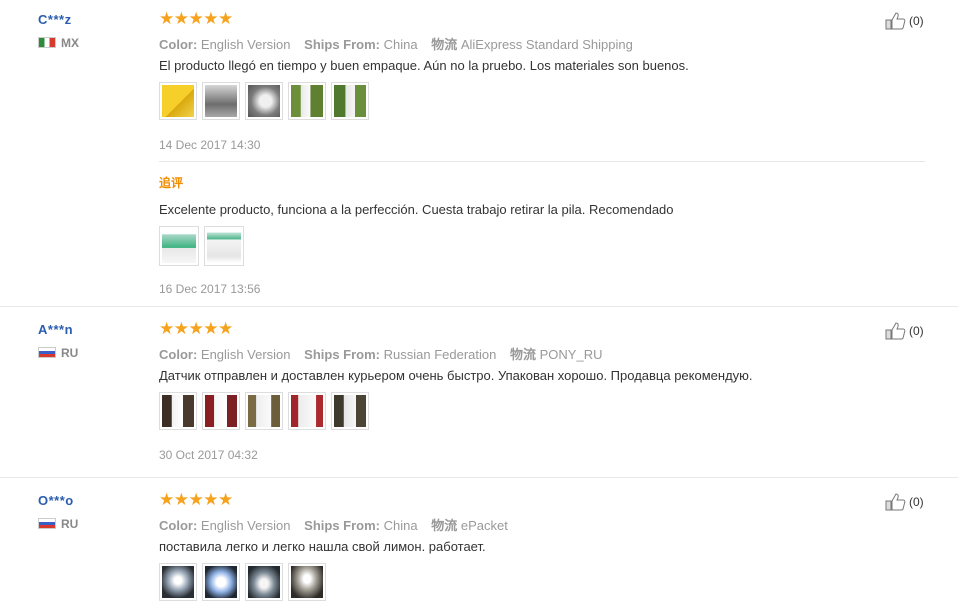 This screenshot has height=601, width=958. I want to click on review-date: 14 Dec 2017 14:30, so click(210, 145).